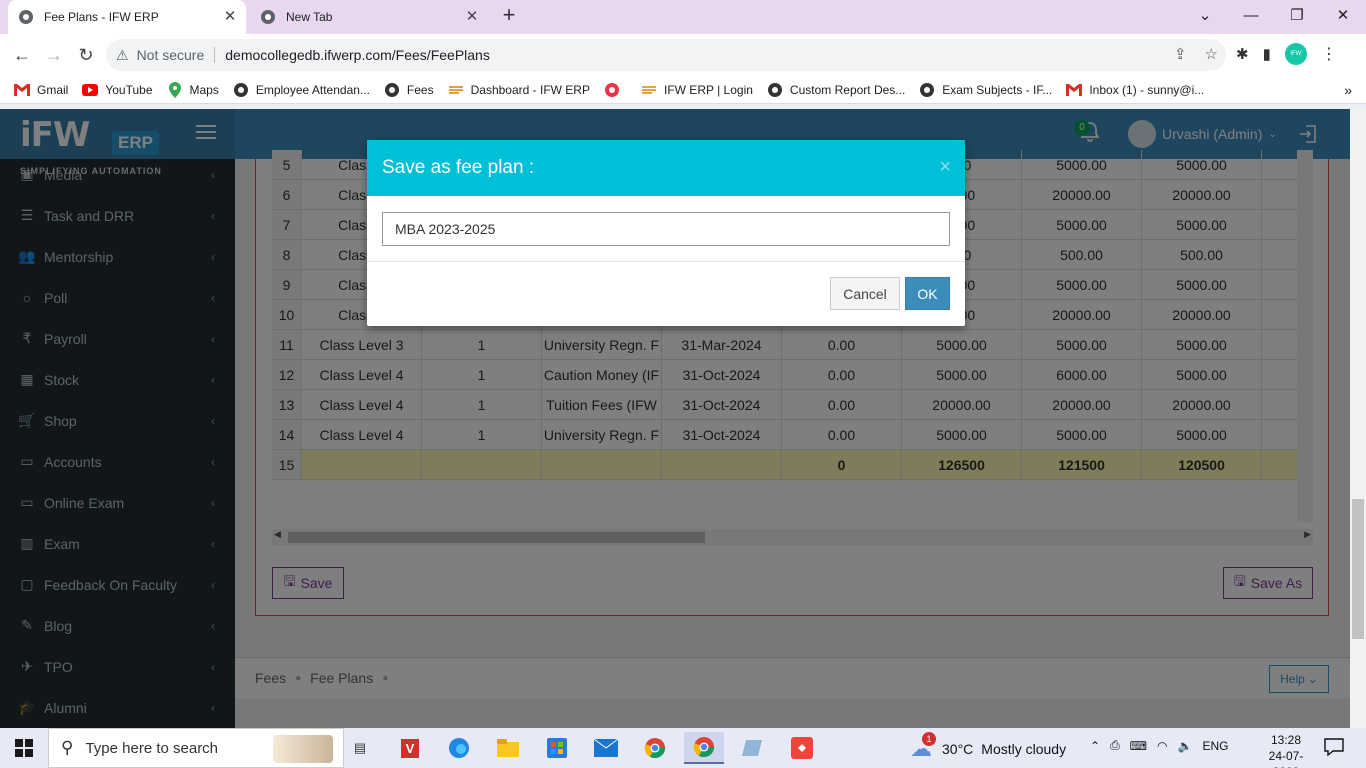  What do you see at coordinates (865, 293) in the screenshot?
I see `cancel-button: Cancel` at bounding box center [865, 293].